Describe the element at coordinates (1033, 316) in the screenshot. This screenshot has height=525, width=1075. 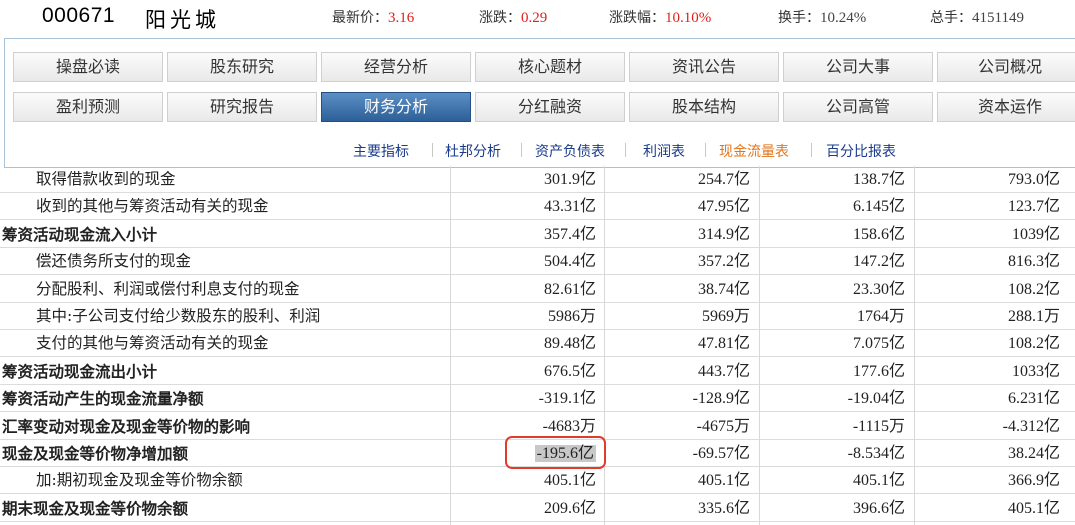
I see `row-value-col-4: 288.1万` at that location.